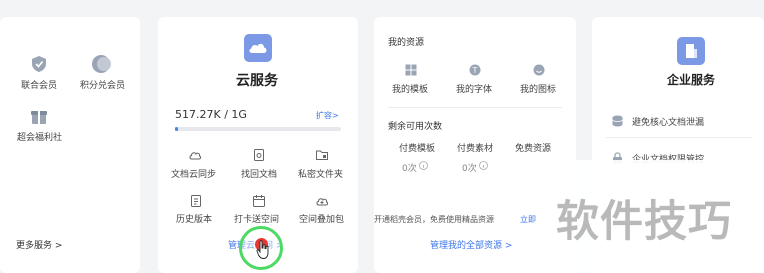 The image size is (764, 273). I want to click on manage-resources-link: 管理我的全部资源 >, so click(471, 244).